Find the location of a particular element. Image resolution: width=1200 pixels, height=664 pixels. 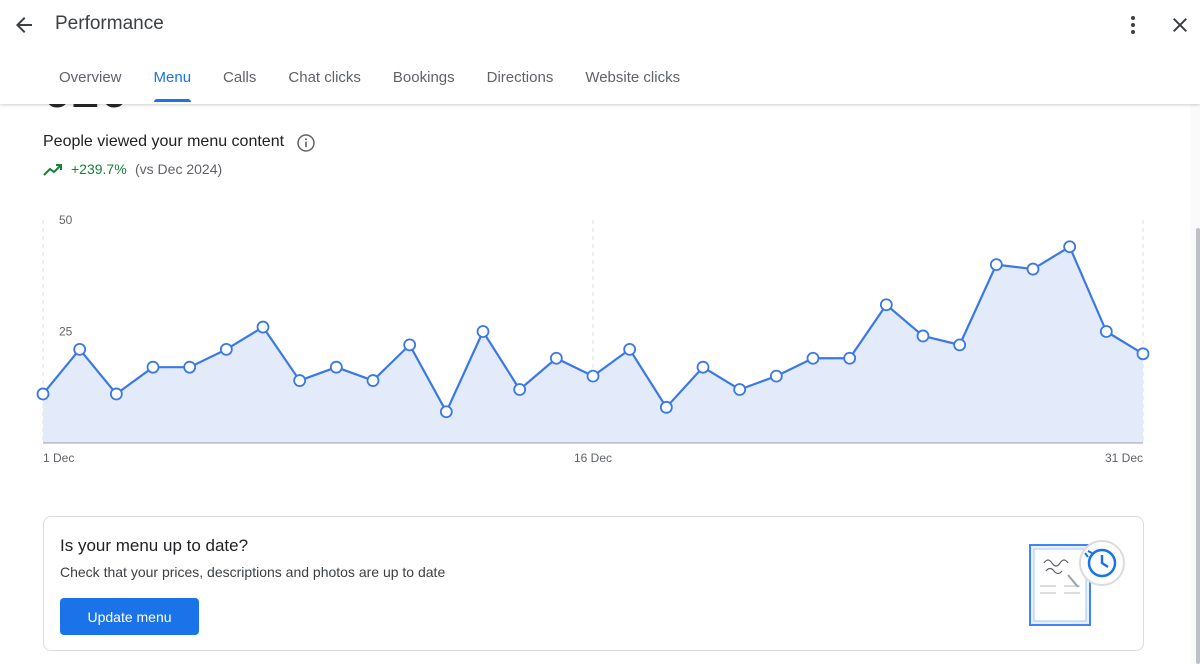

scrollbar-thumb is located at coordinates (1198, 446).